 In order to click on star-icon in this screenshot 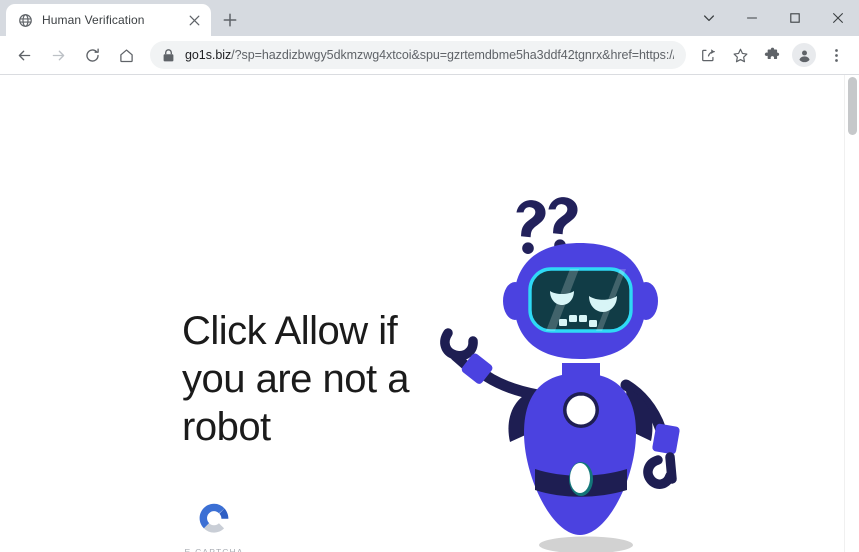, I will do `click(740, 55)`.